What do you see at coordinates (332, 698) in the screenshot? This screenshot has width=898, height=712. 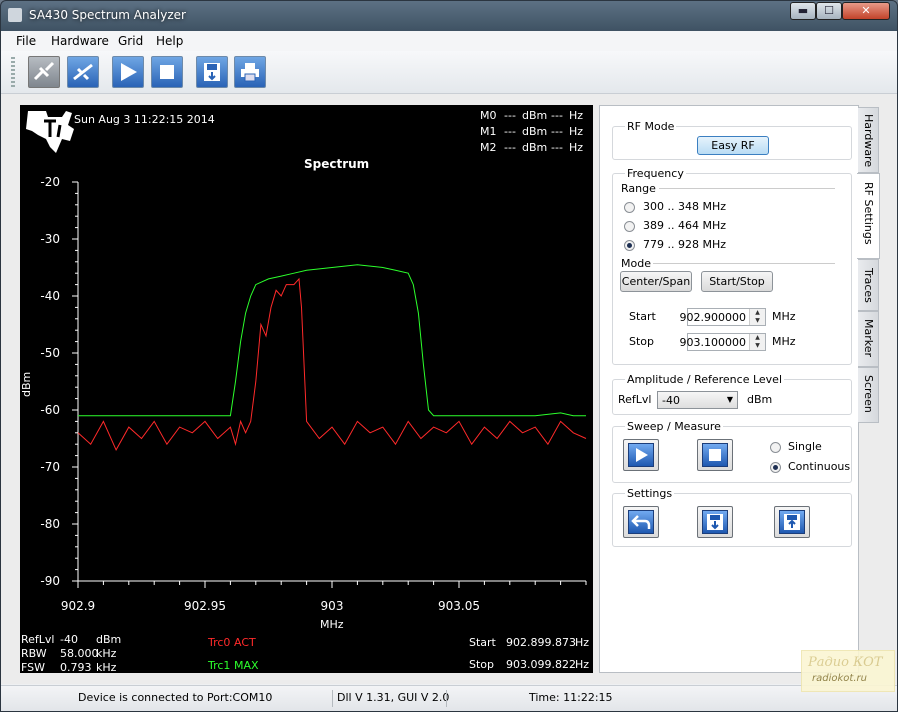 I see `status-separator` at bounding box center [332, 698].